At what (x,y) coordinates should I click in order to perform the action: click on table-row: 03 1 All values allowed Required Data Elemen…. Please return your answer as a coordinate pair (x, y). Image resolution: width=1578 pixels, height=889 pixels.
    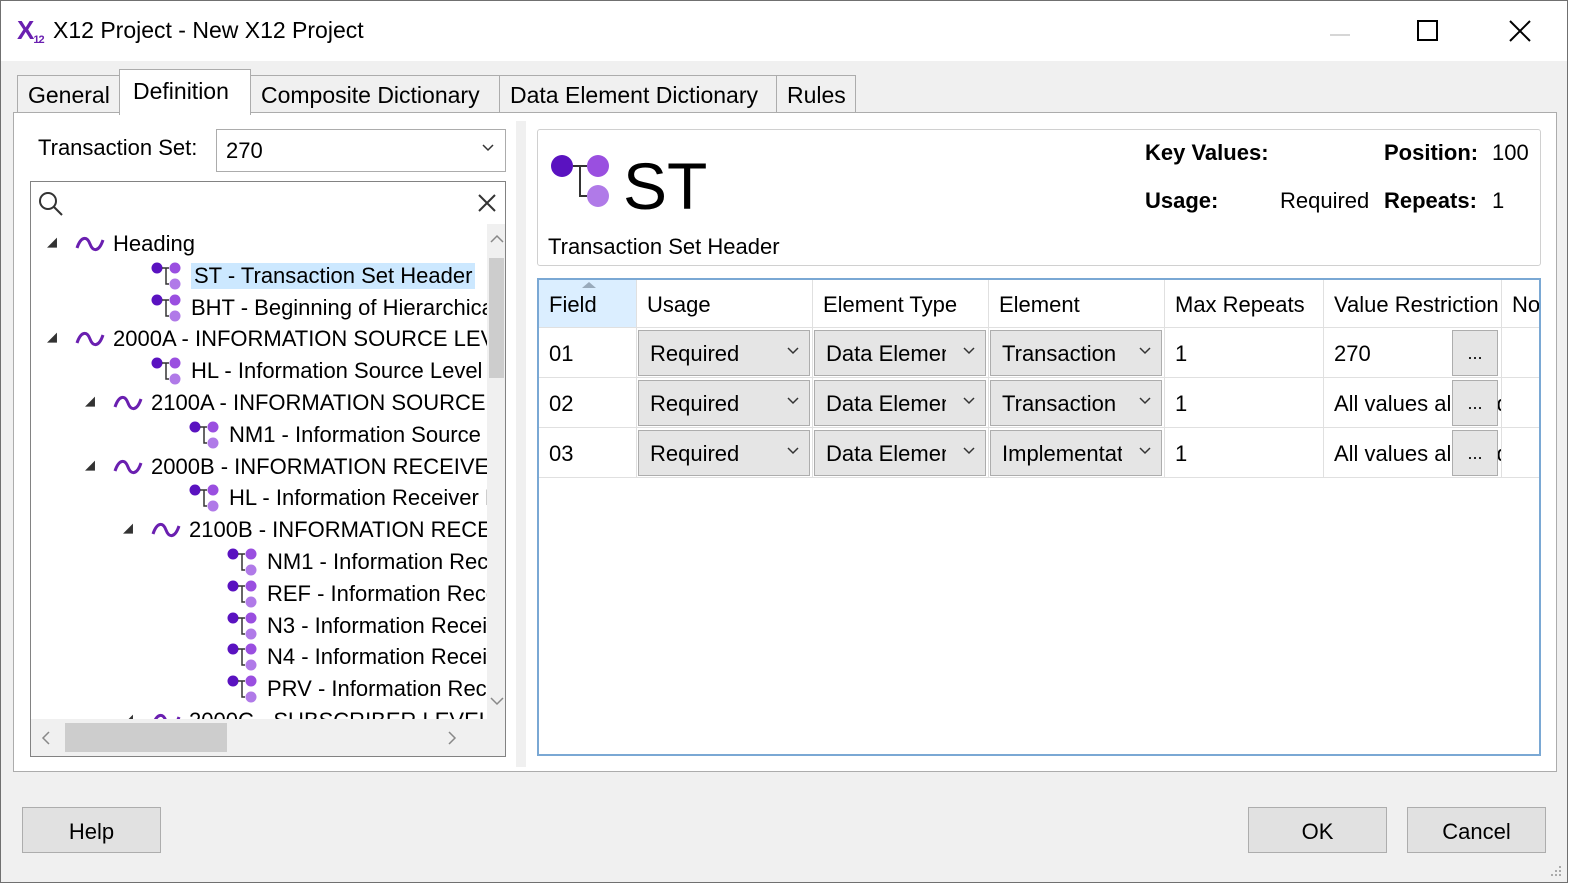
    Looking at the image, I should click on (1039, 453).